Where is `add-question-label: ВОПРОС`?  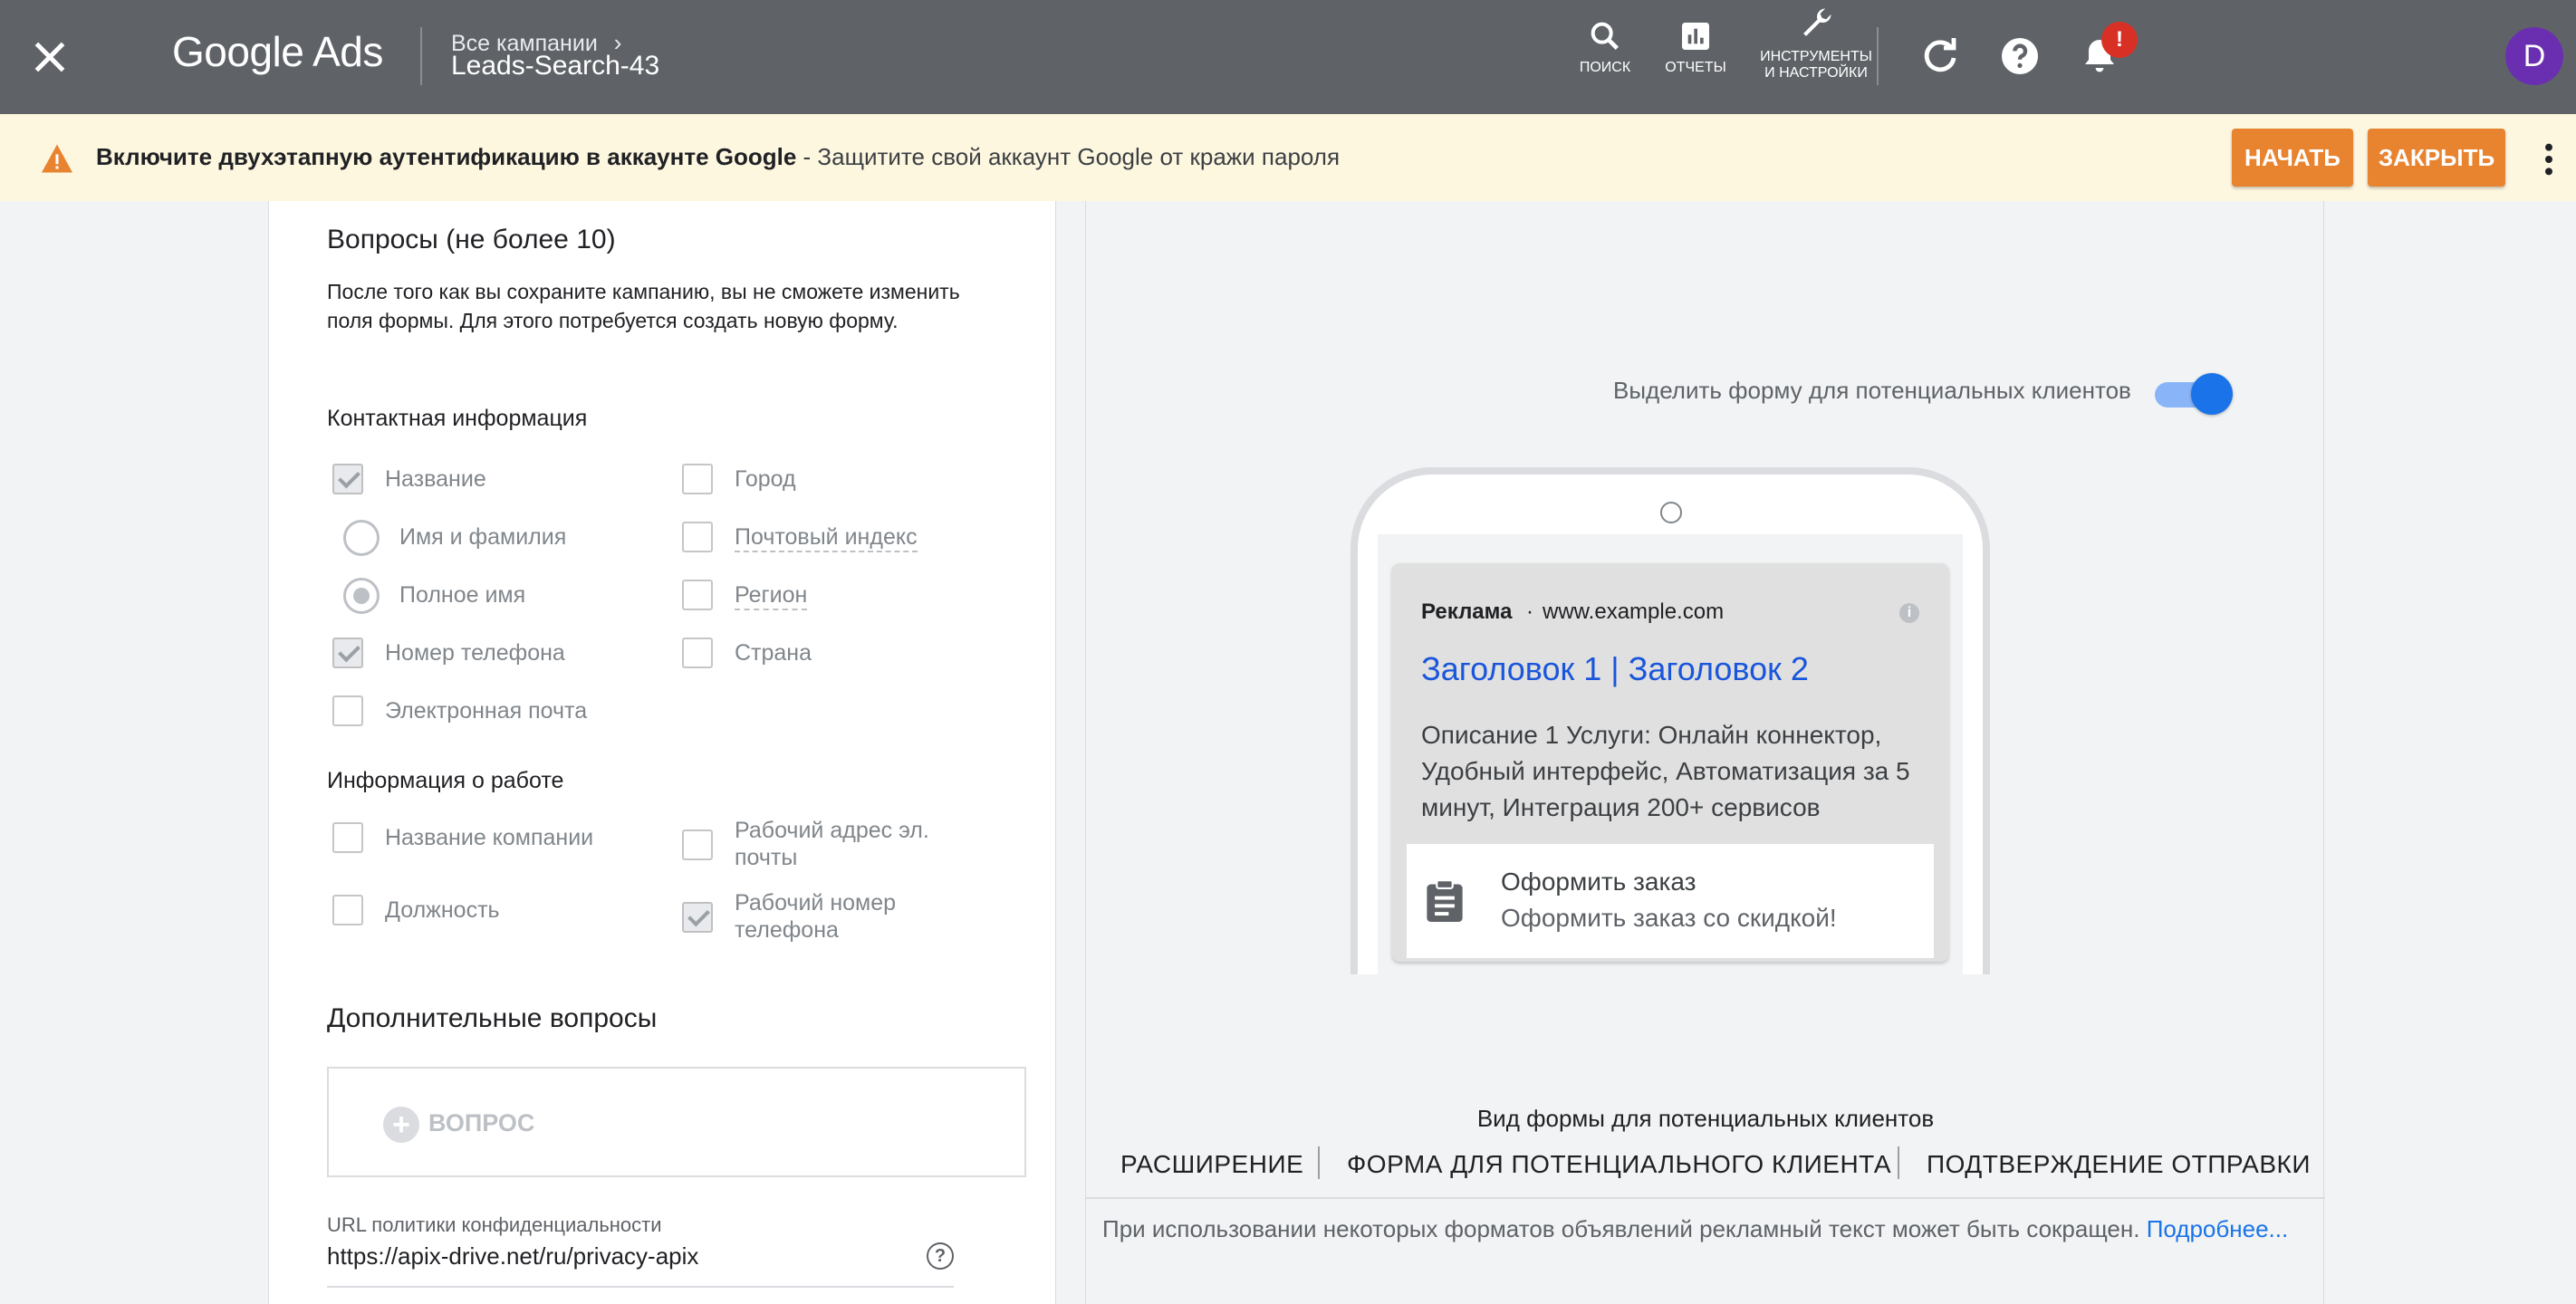 add-question-label: ВОПРОС is located at coordinates (481, 1123).